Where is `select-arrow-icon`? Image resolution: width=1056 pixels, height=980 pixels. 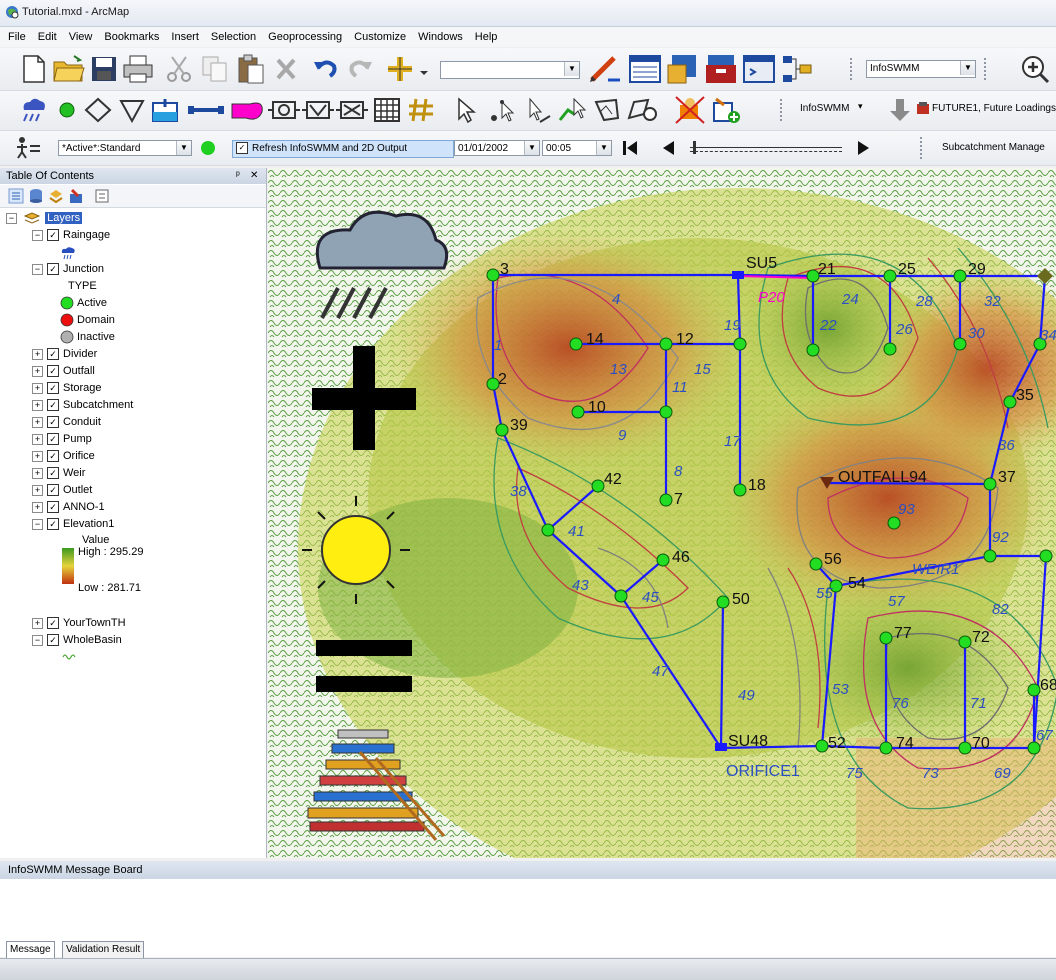 select-arrow-icon is located at coordinates (467, 110).